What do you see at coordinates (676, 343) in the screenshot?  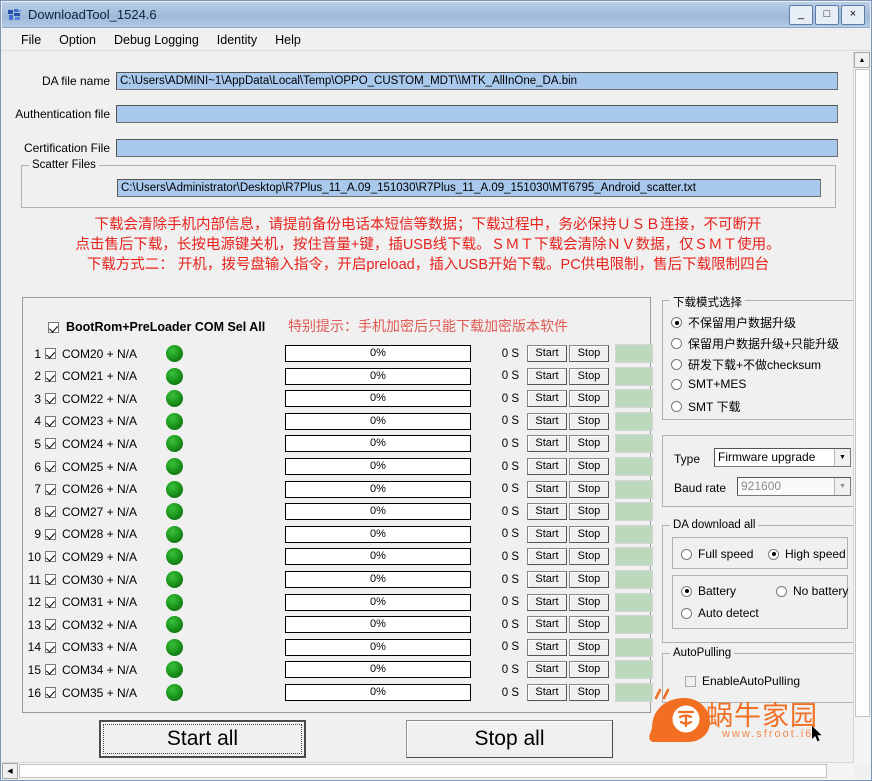 I see `radio-icon-keep-user-data` at bounding box center [676, 343].